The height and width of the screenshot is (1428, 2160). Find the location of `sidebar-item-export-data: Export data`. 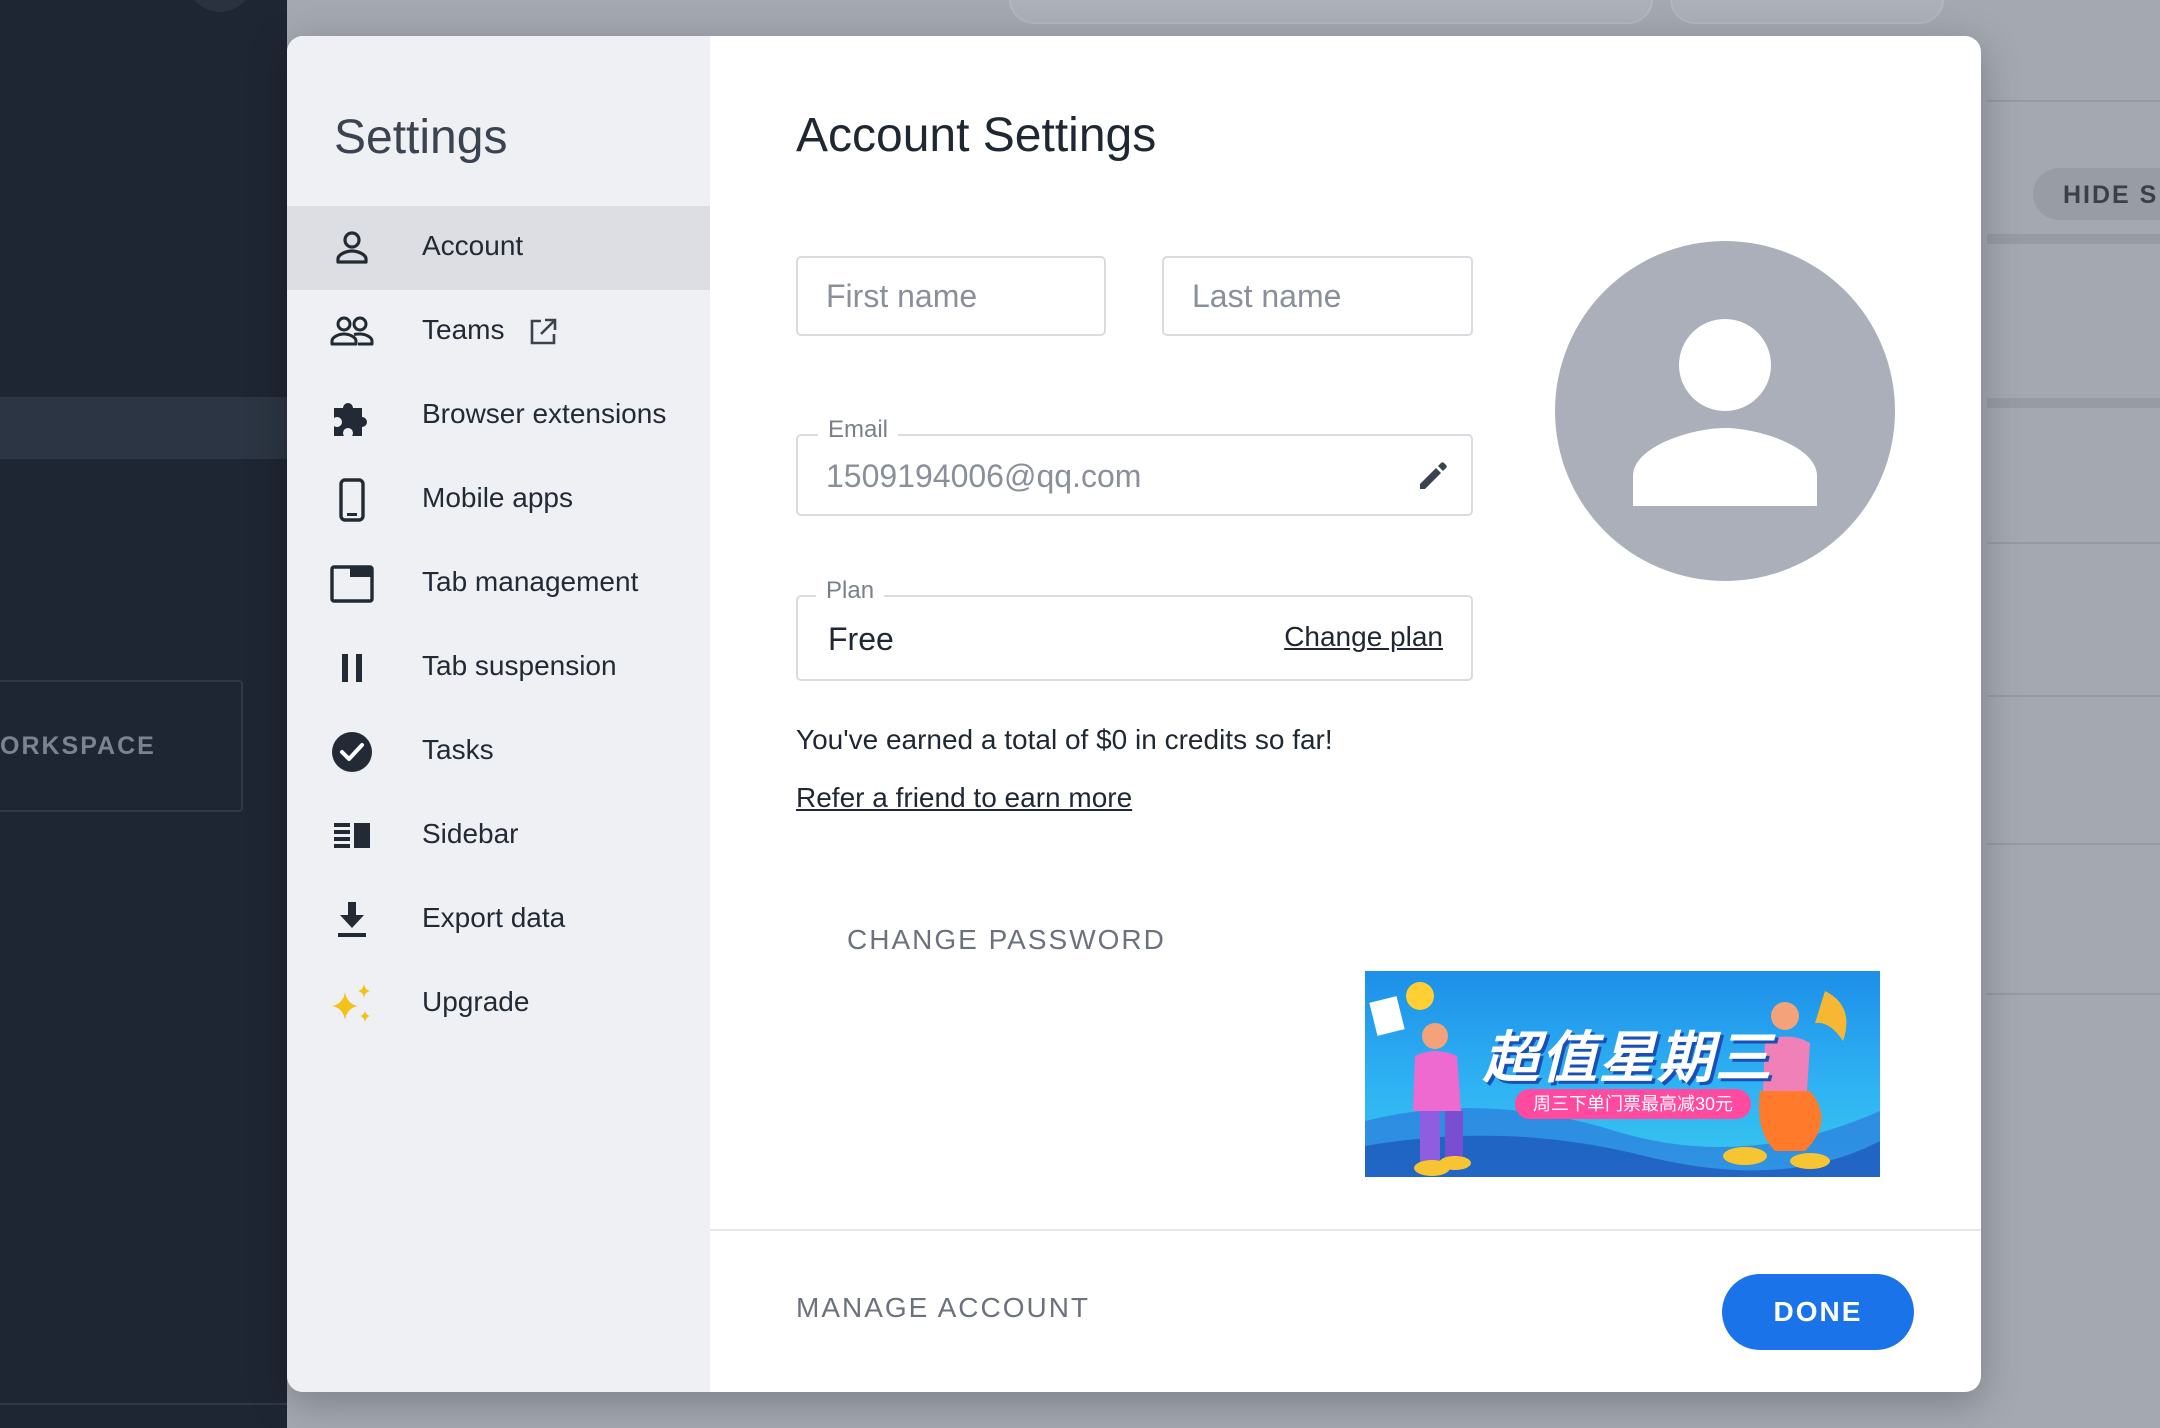

sidebar-item-export-data: Export data is located at coordinates (498, 920).